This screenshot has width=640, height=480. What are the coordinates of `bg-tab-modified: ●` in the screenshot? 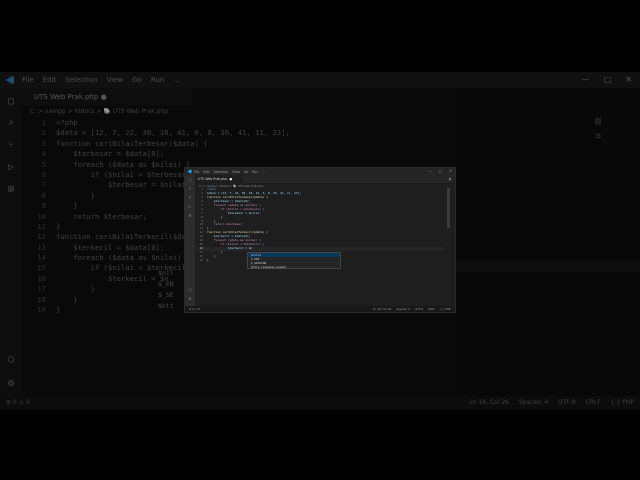 It's located at (103, 97).